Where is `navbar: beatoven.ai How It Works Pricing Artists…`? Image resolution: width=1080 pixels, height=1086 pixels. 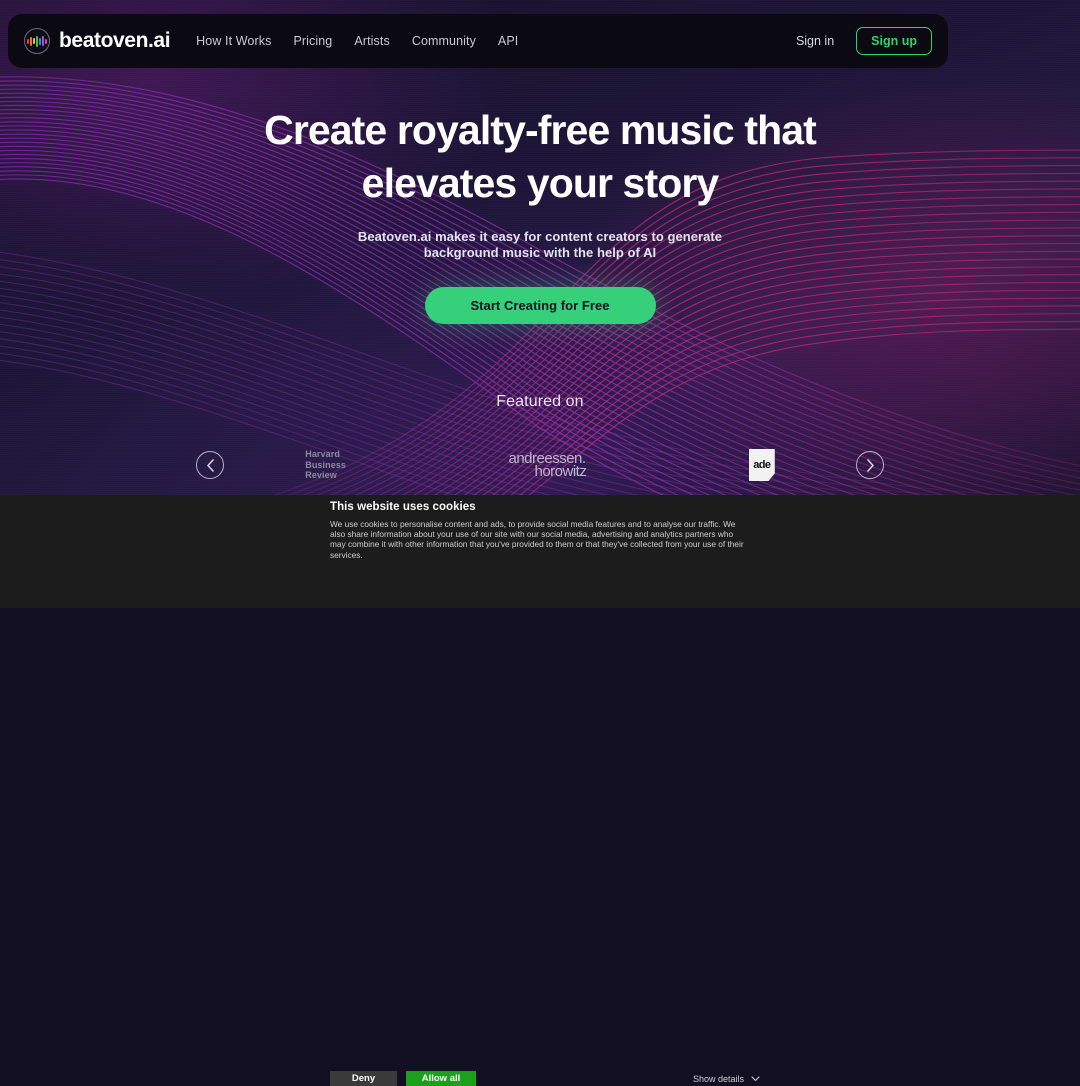
navbar: beatoven.ai How It Works Pricing Artists… is located at coordinates (478, 41).